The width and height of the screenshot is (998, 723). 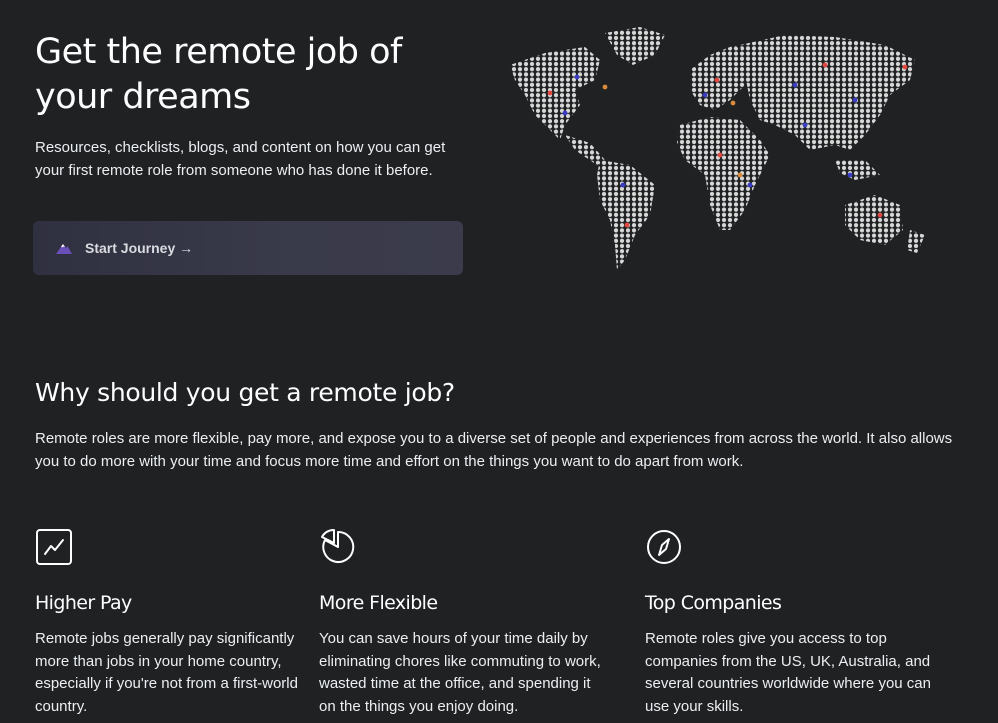 I want to click on trending-chart-icon, so click(x=54, y=547).